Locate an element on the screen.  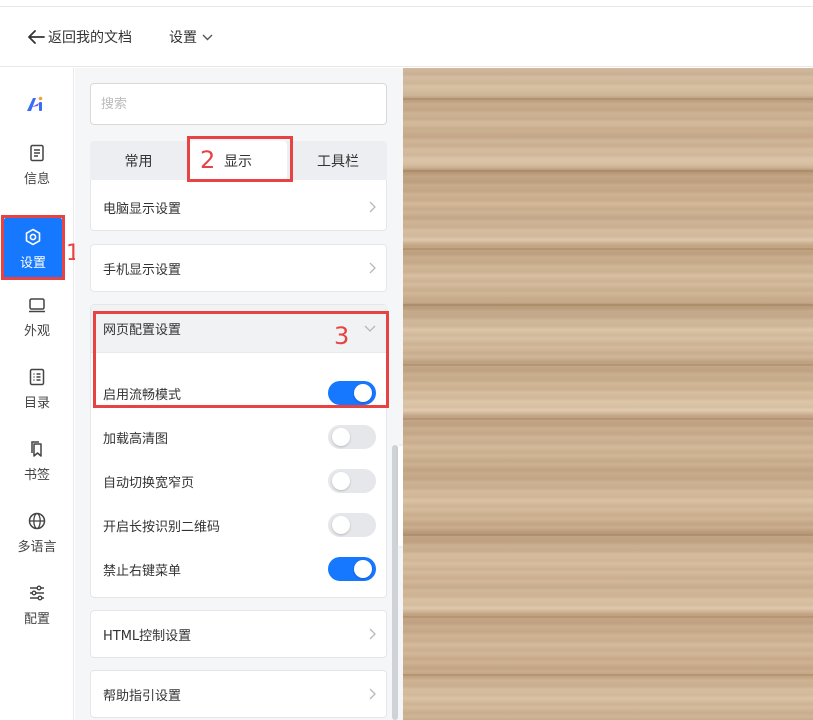
toggle-row-hd-images: 加载高清图 is located at coordinates (239, 437).